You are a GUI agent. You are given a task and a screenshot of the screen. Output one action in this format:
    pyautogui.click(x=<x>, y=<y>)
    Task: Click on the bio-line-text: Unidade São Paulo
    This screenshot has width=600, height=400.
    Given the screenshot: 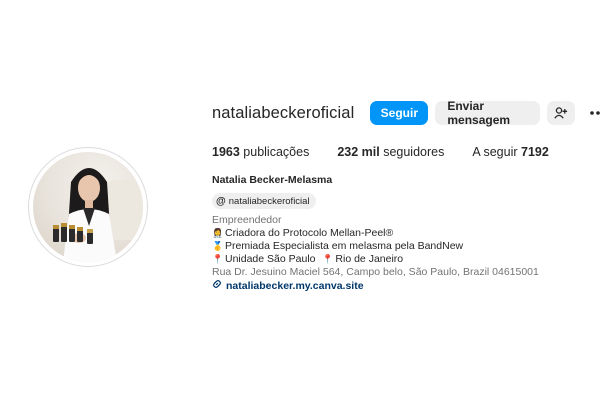 What is the action you would take?
    pyautogui.click(x=270, y=259)
    